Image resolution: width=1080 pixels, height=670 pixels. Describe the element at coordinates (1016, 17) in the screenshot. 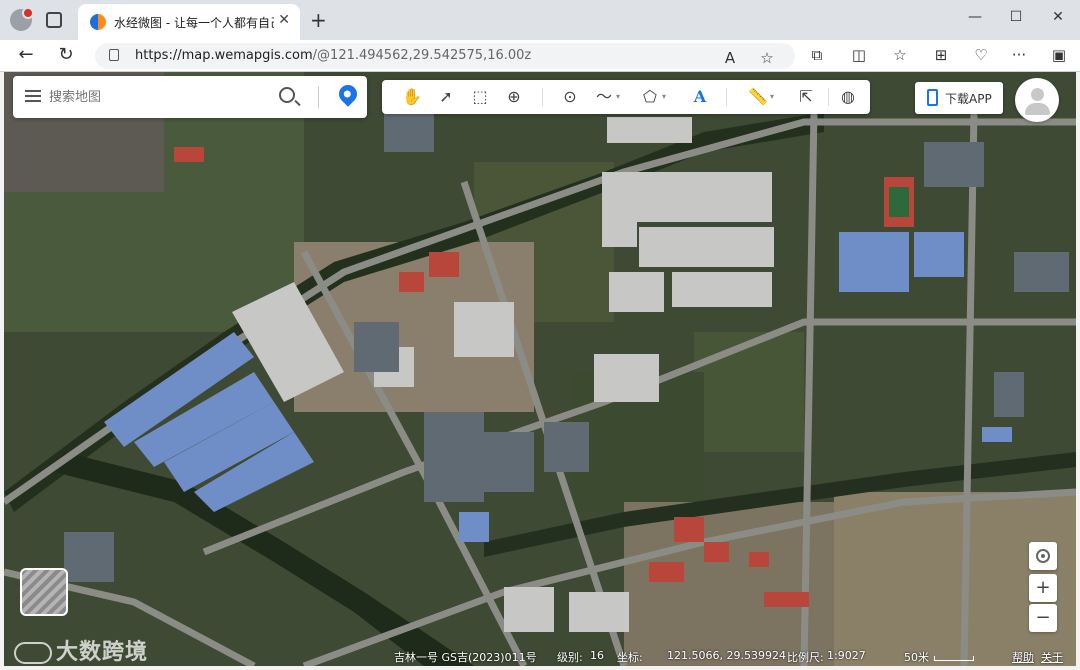

I see `maximize-icon: ☐` at that location.